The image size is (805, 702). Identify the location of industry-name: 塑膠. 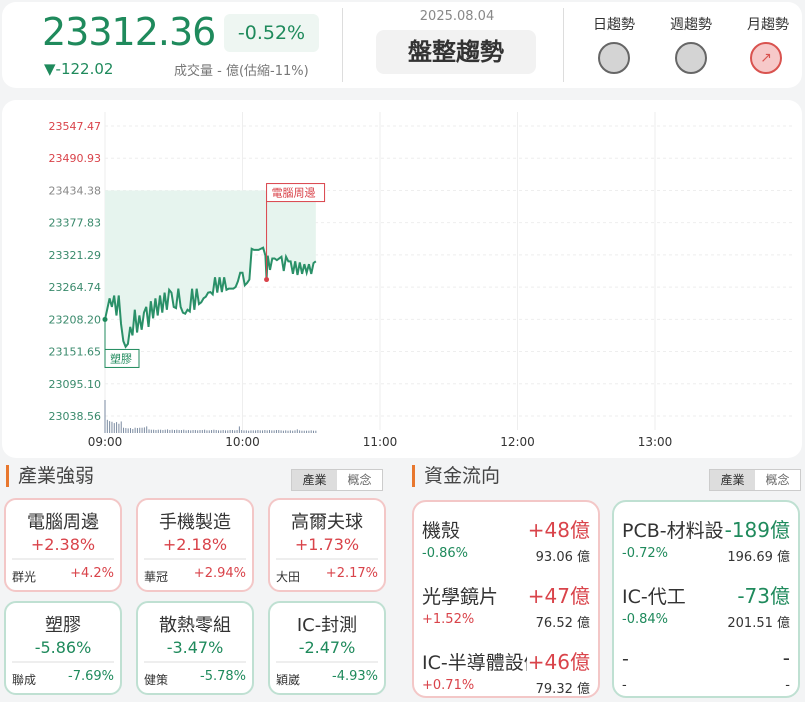
(63, 625).